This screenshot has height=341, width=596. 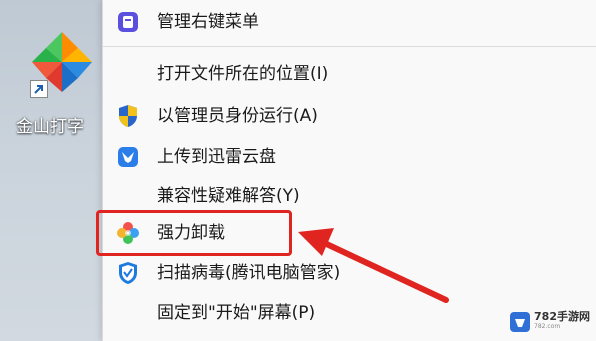 I want to click on menu-item-label: 固定到"开始"屏幕(P), so click(x=236, y=313).